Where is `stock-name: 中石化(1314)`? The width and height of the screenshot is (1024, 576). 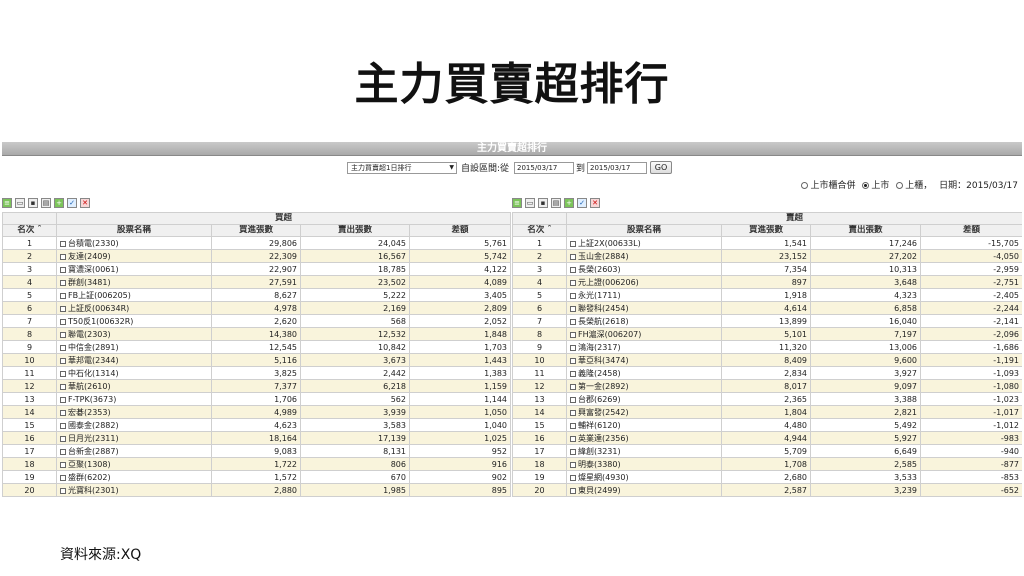
stock-name: 中石化(1314) is located at coordinates (93, 373).